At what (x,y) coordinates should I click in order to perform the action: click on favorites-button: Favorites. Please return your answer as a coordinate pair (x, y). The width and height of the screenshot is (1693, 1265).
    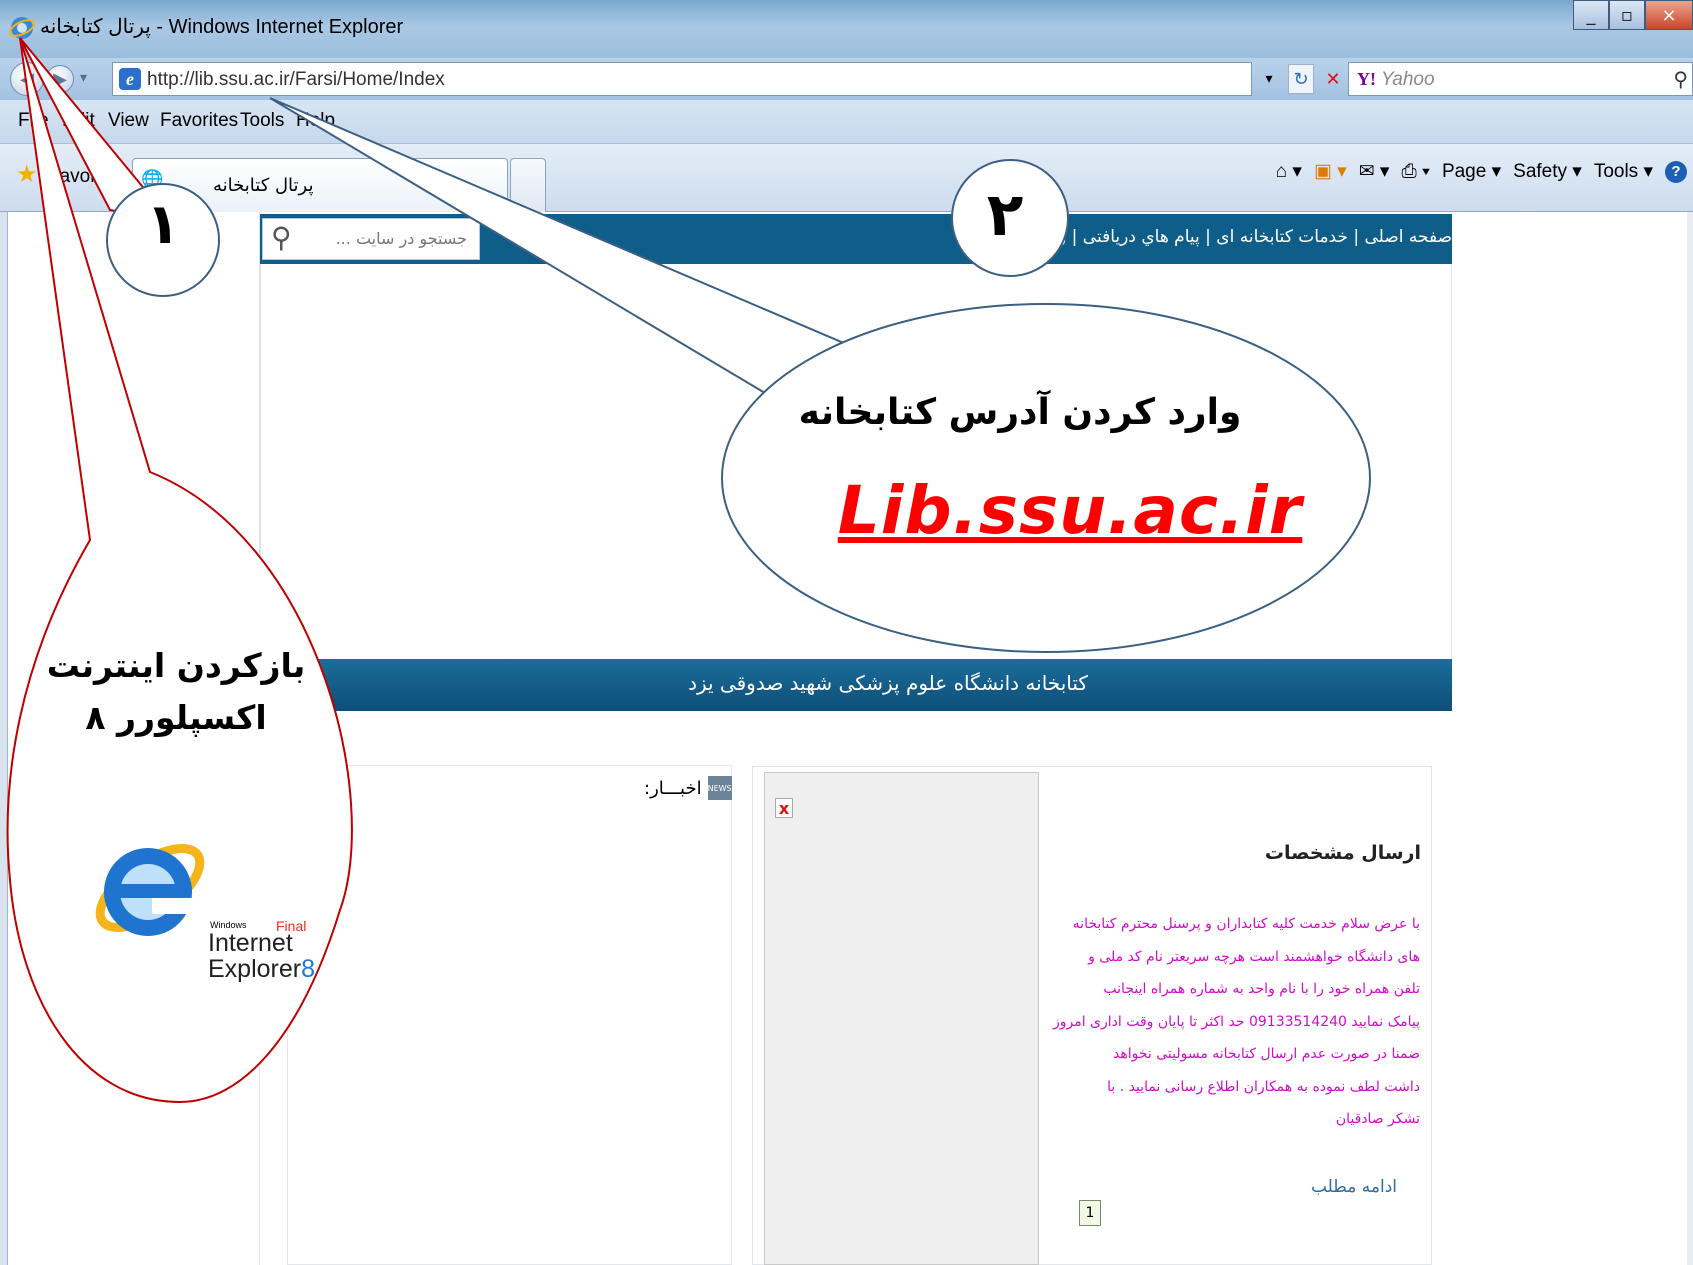
    Looking at the image, I should click on (87, 177).